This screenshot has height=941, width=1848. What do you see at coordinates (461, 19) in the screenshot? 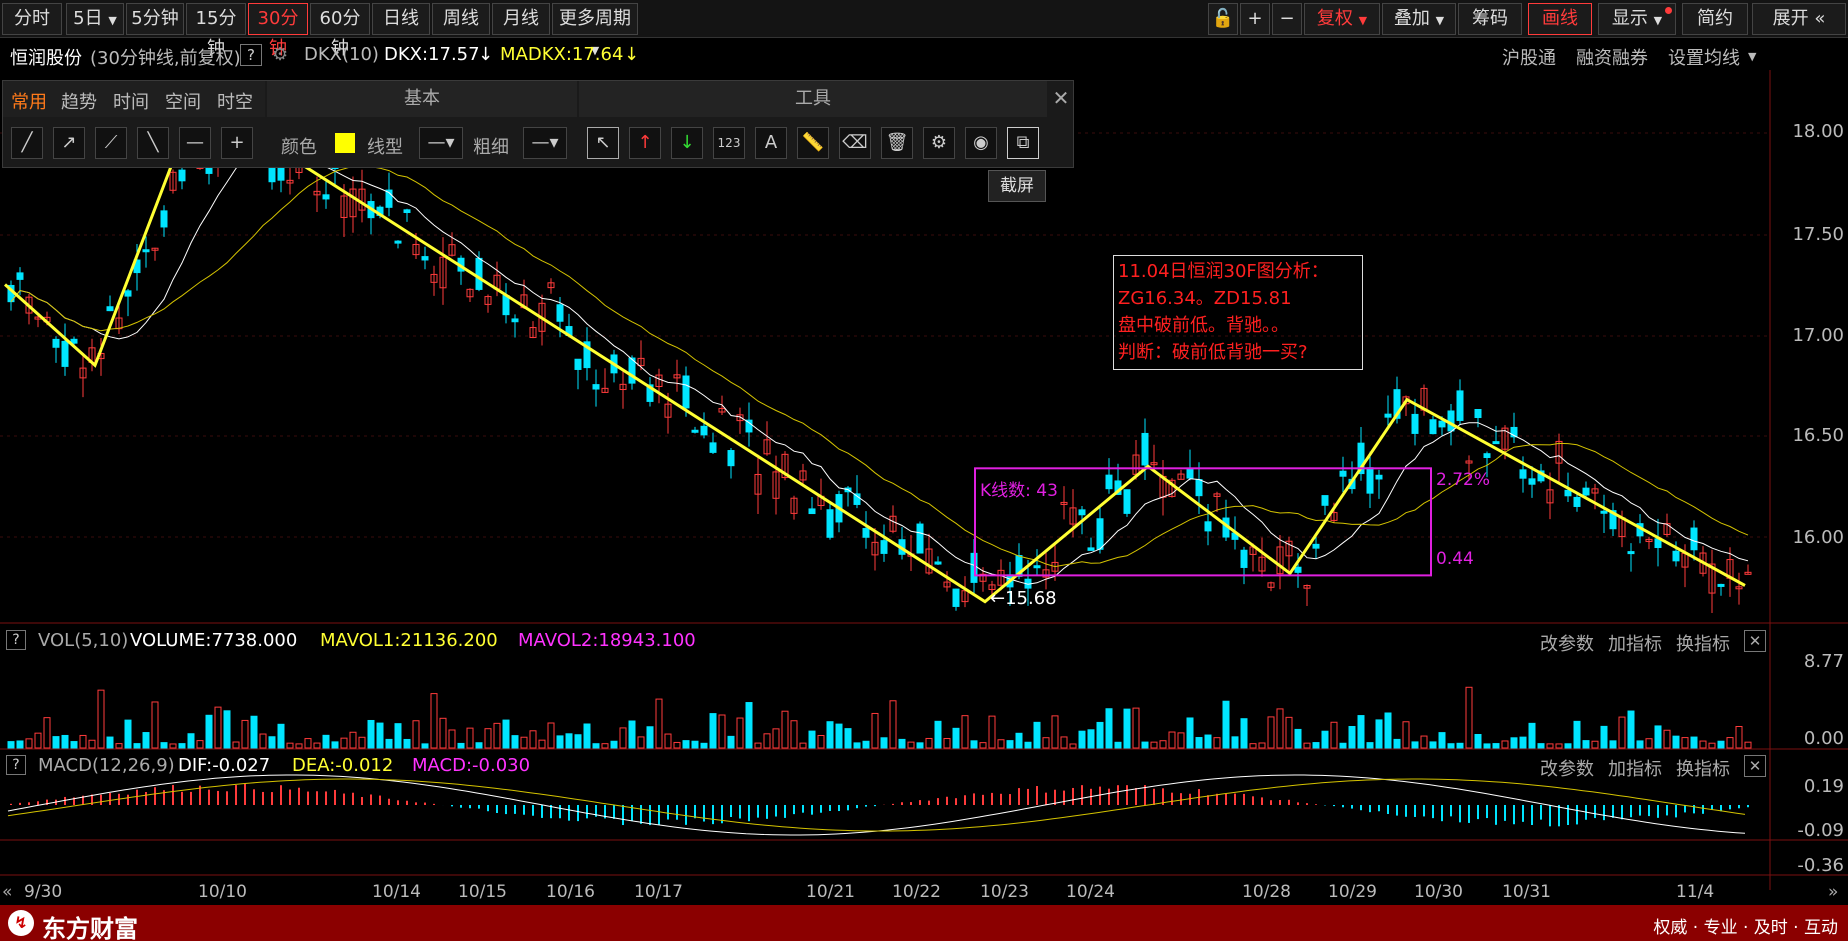
I see `period-tab-week: 周线` at bounding box center [461, 19].